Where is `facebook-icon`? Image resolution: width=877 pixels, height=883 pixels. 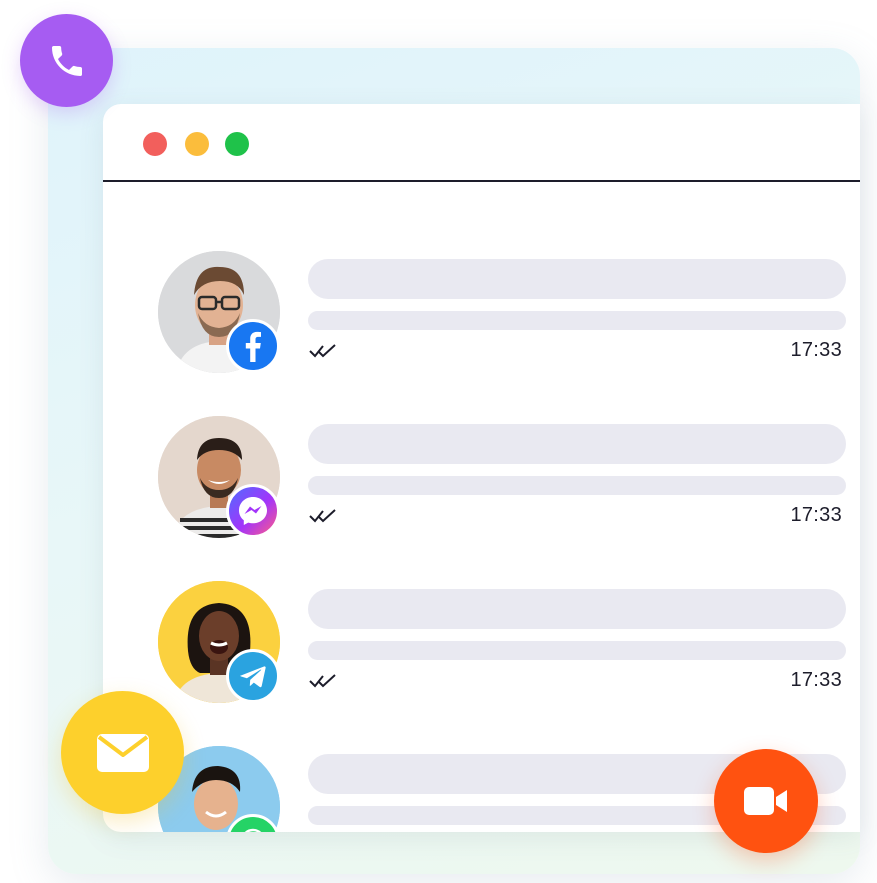
facebook-icon is located at coordinates (253, 346).